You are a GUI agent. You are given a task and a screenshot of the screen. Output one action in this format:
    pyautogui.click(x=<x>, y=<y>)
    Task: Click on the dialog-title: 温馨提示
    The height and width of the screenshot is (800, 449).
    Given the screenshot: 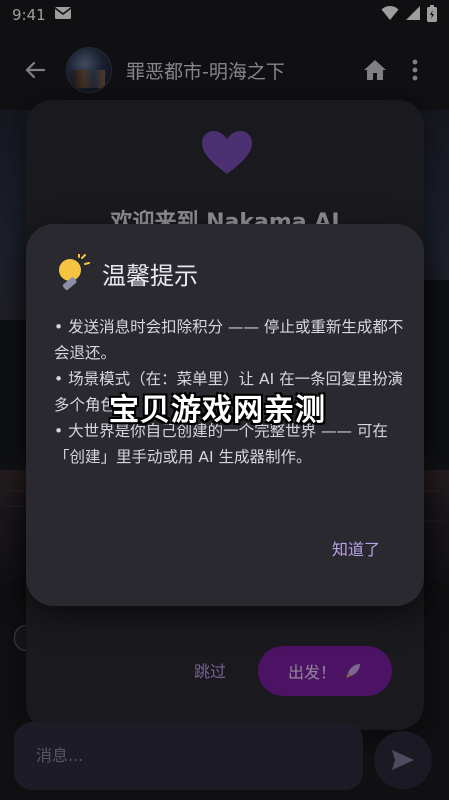 What is the action you would take?
    pyautogui.click(x=150, y=275)
    